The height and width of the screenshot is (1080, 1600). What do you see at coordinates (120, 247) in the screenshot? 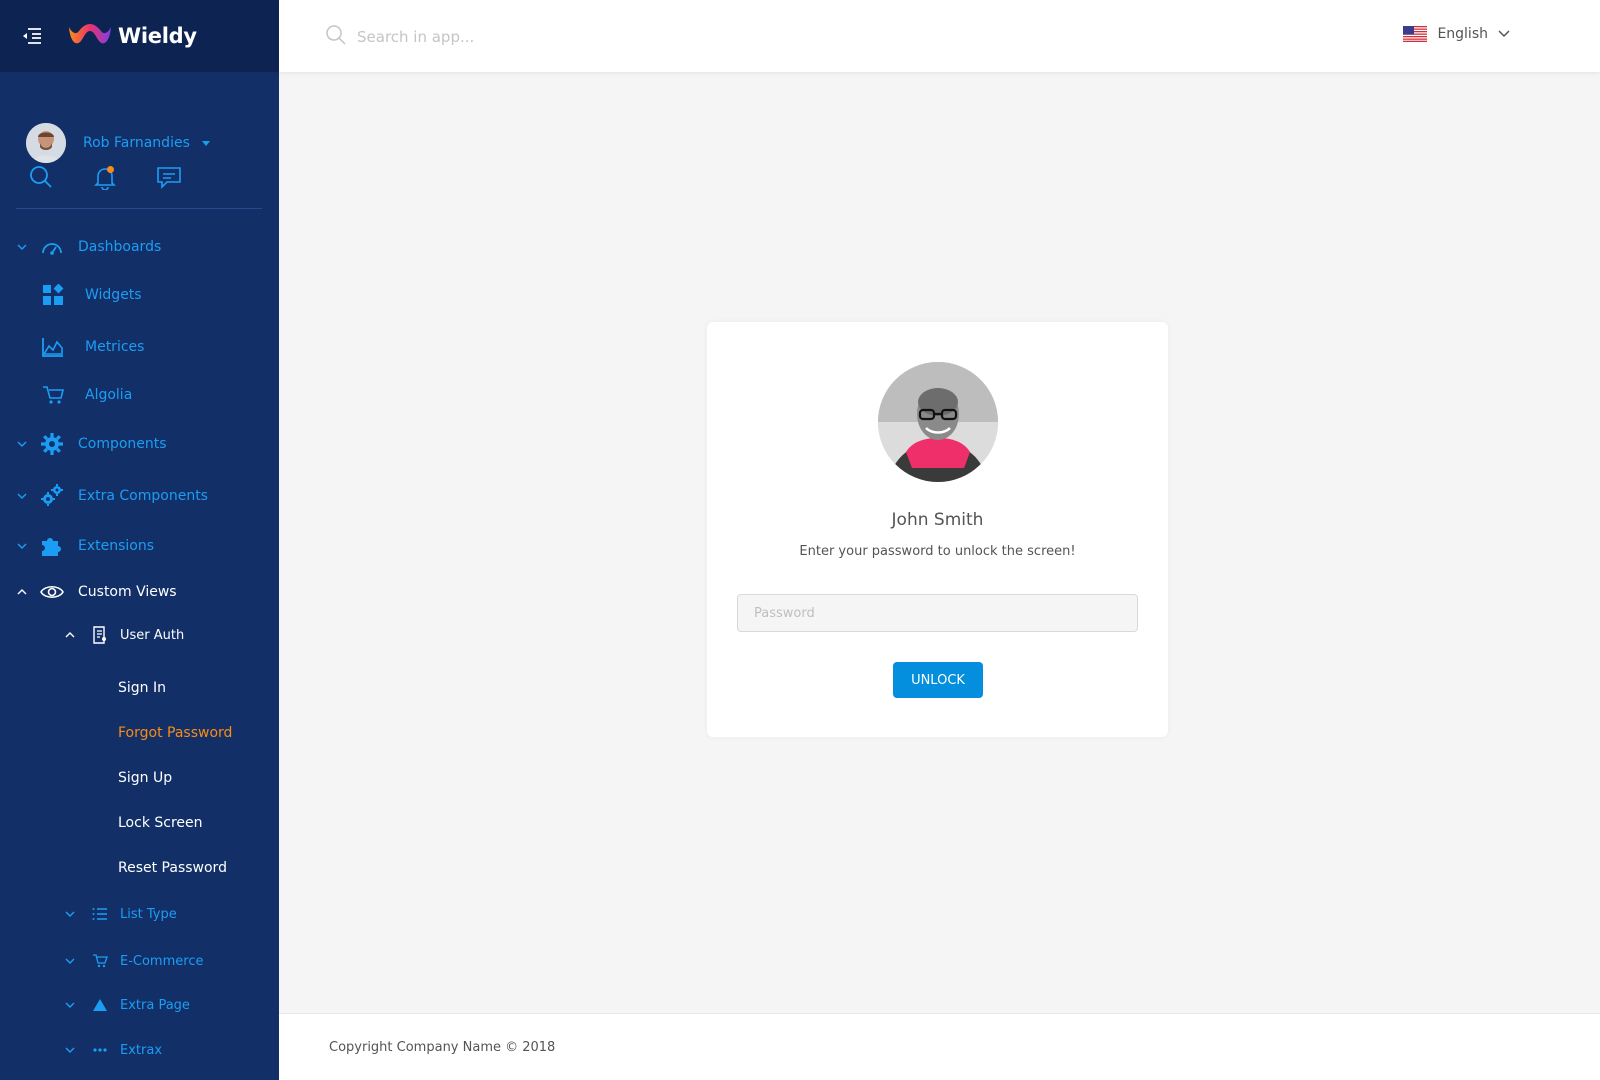
I see `sidebar-item-label: Dashboards` at bounding box center [120, 247].